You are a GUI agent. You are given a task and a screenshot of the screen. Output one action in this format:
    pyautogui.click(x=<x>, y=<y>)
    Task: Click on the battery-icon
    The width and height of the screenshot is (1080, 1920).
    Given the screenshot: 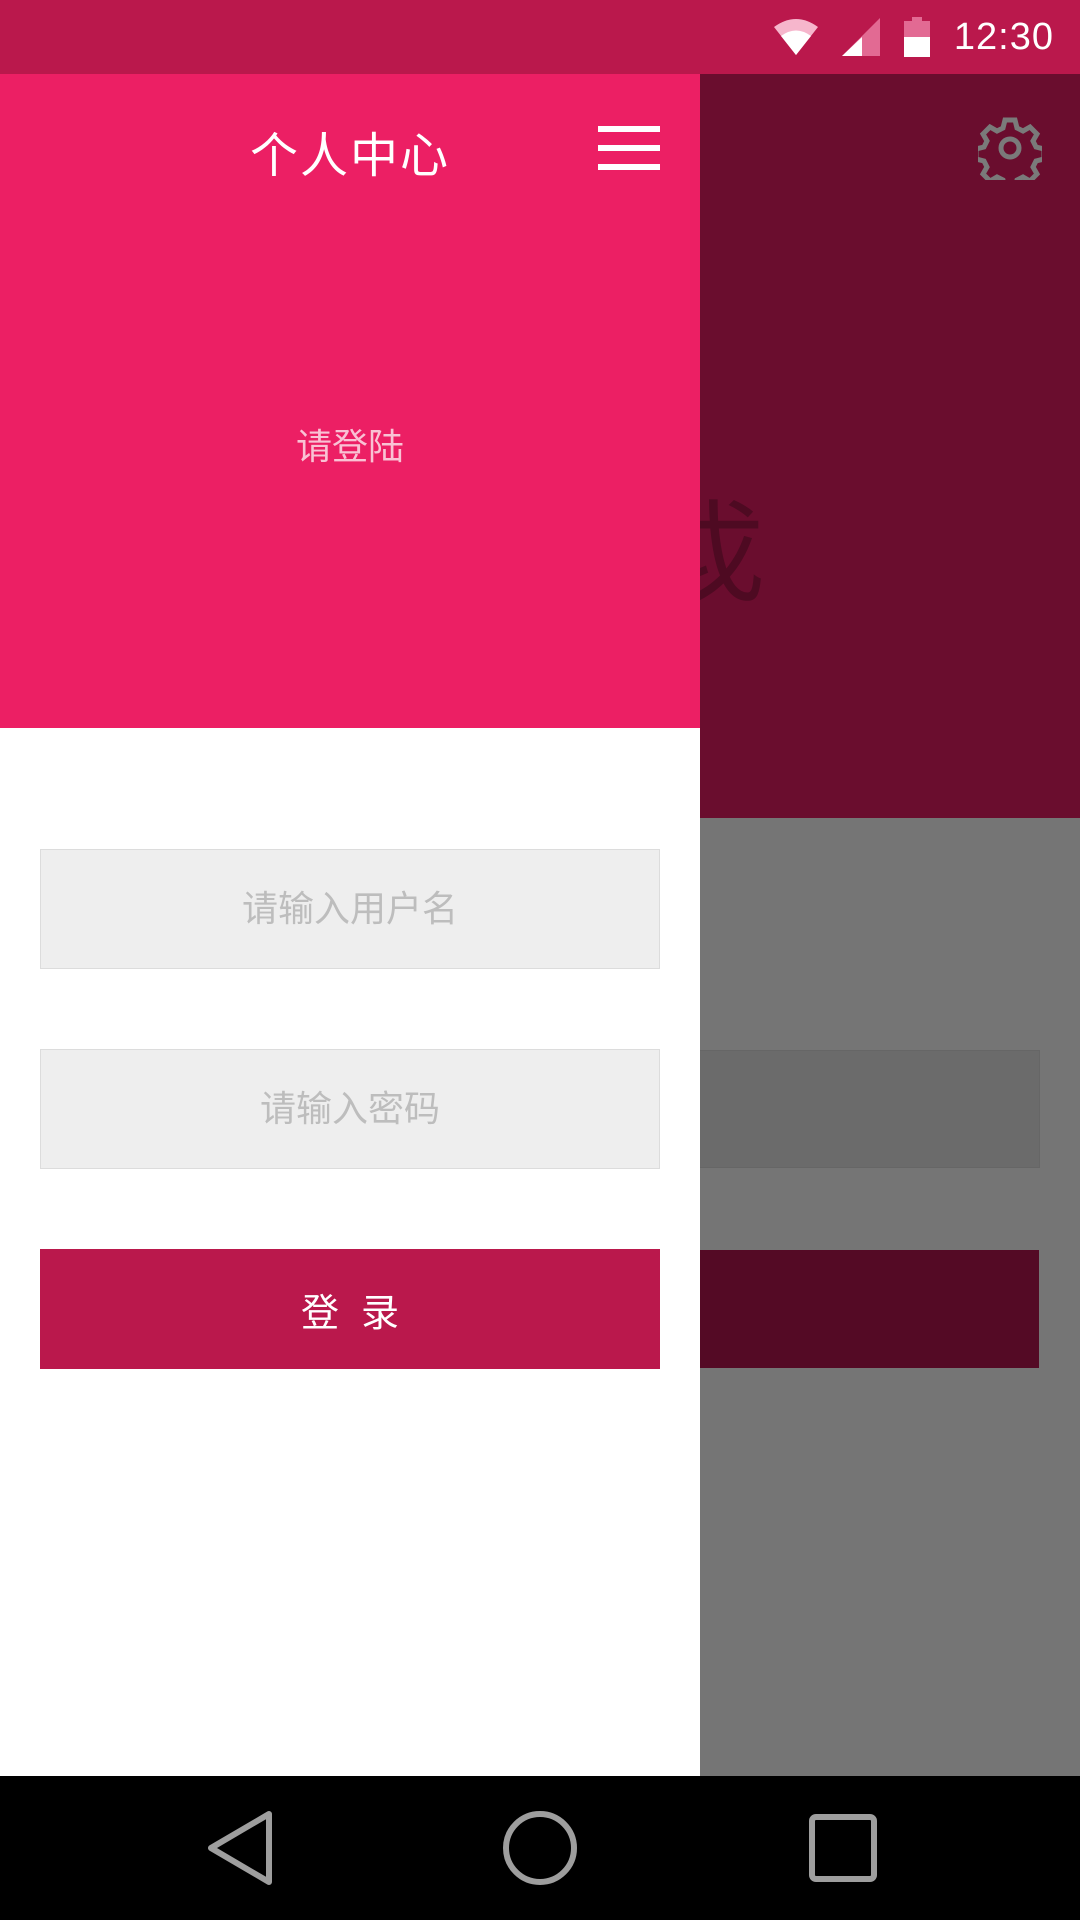 What is the action you would take?
    pyautogui.click(x=916, y=37)
    